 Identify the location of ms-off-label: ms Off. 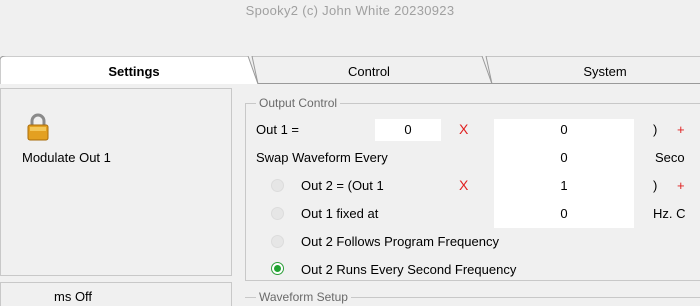
(73, 296).